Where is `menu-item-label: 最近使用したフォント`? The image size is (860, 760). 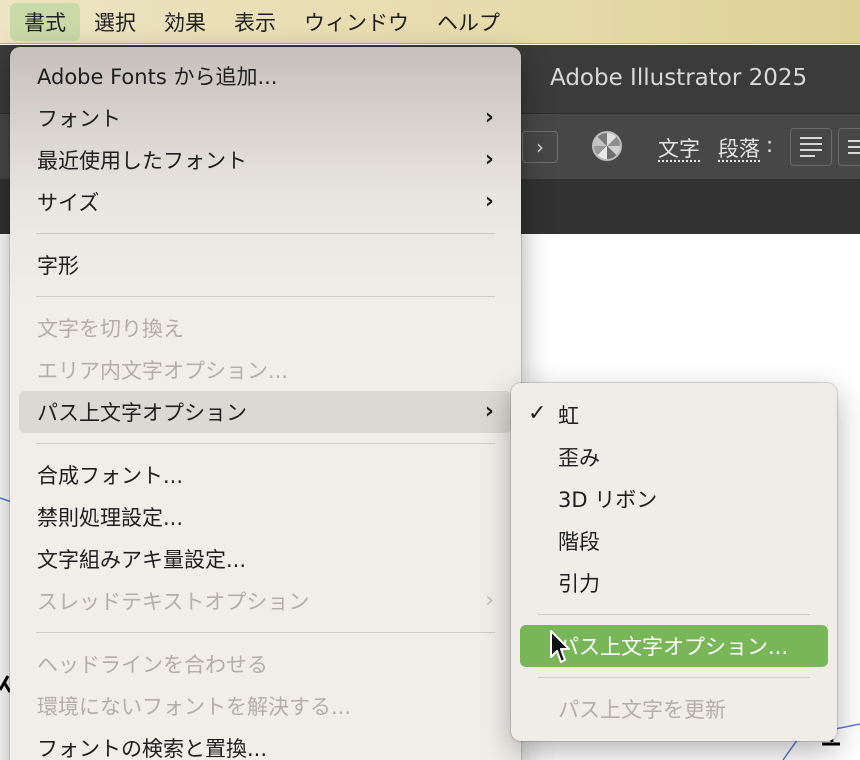
menu-item-label: 最近使用したフォント is located at coordinates (142, 161).